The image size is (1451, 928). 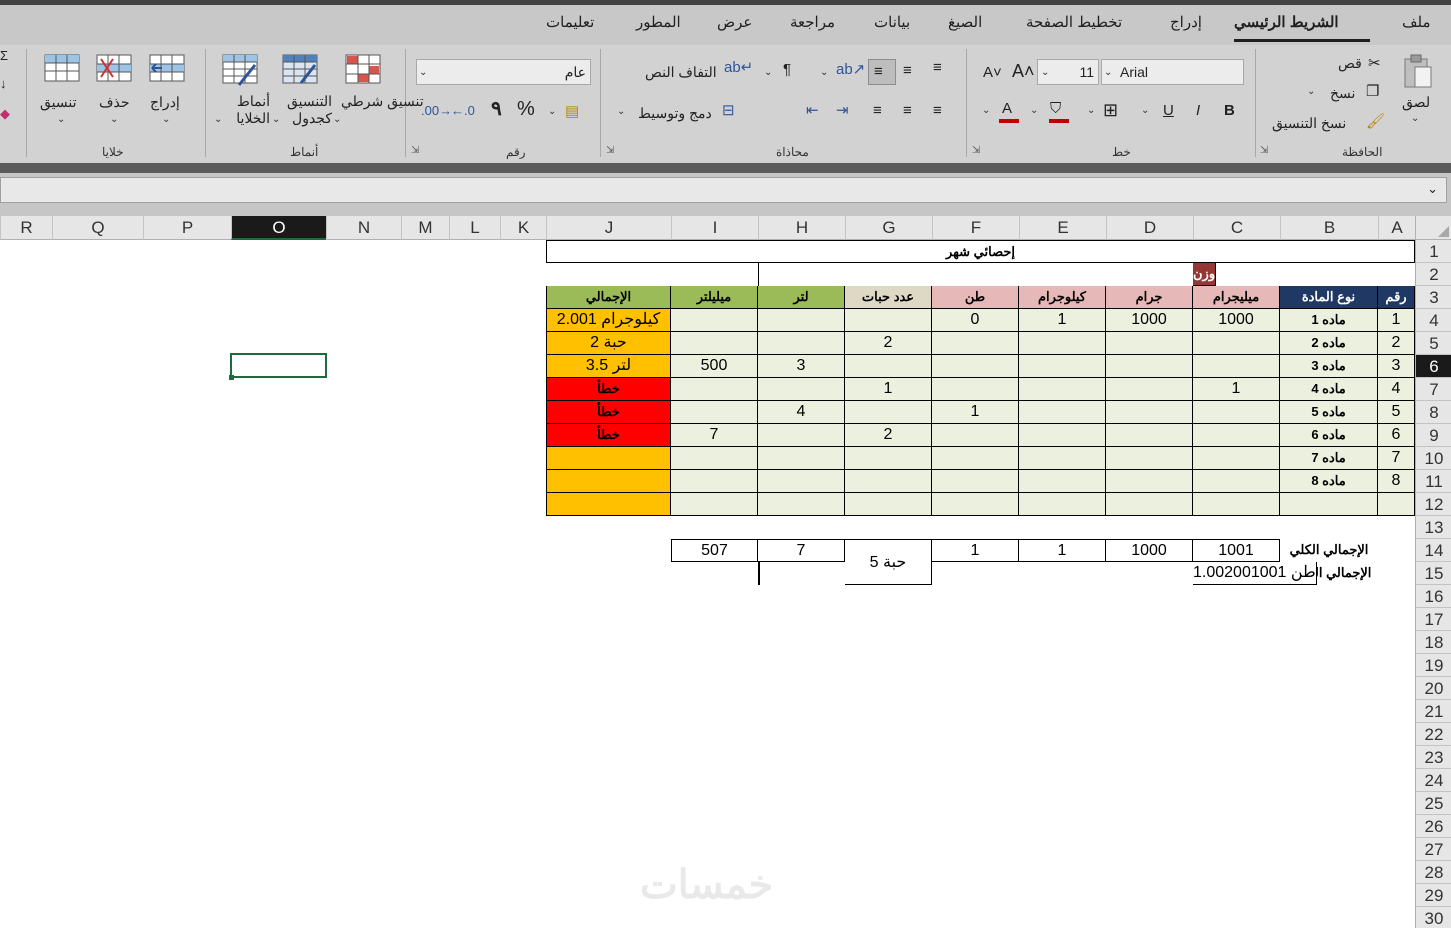 I want to click on column-header-r: R, so click(x=26, y=228).